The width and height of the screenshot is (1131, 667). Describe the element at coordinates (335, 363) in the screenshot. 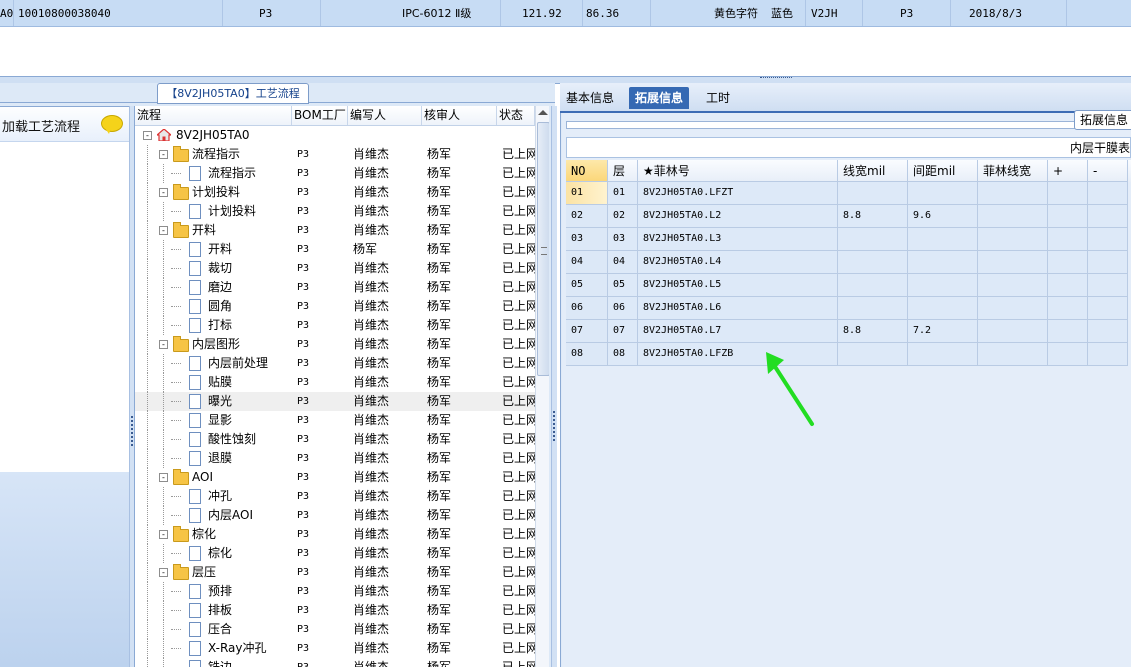

I see `tree-row: 内层前处理 P3 肖维杰 杨军 已上网` at that location.